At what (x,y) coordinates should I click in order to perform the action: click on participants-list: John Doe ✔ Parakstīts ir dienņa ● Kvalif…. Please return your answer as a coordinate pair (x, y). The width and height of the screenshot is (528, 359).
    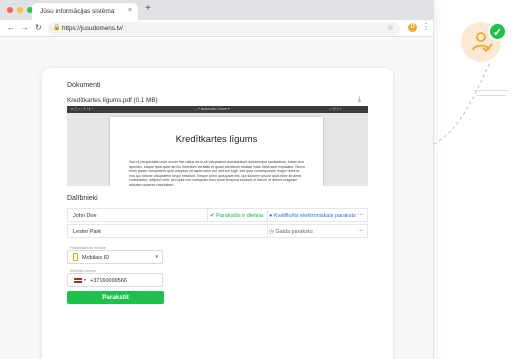
    Looking at the image, I should click on (217, 224).